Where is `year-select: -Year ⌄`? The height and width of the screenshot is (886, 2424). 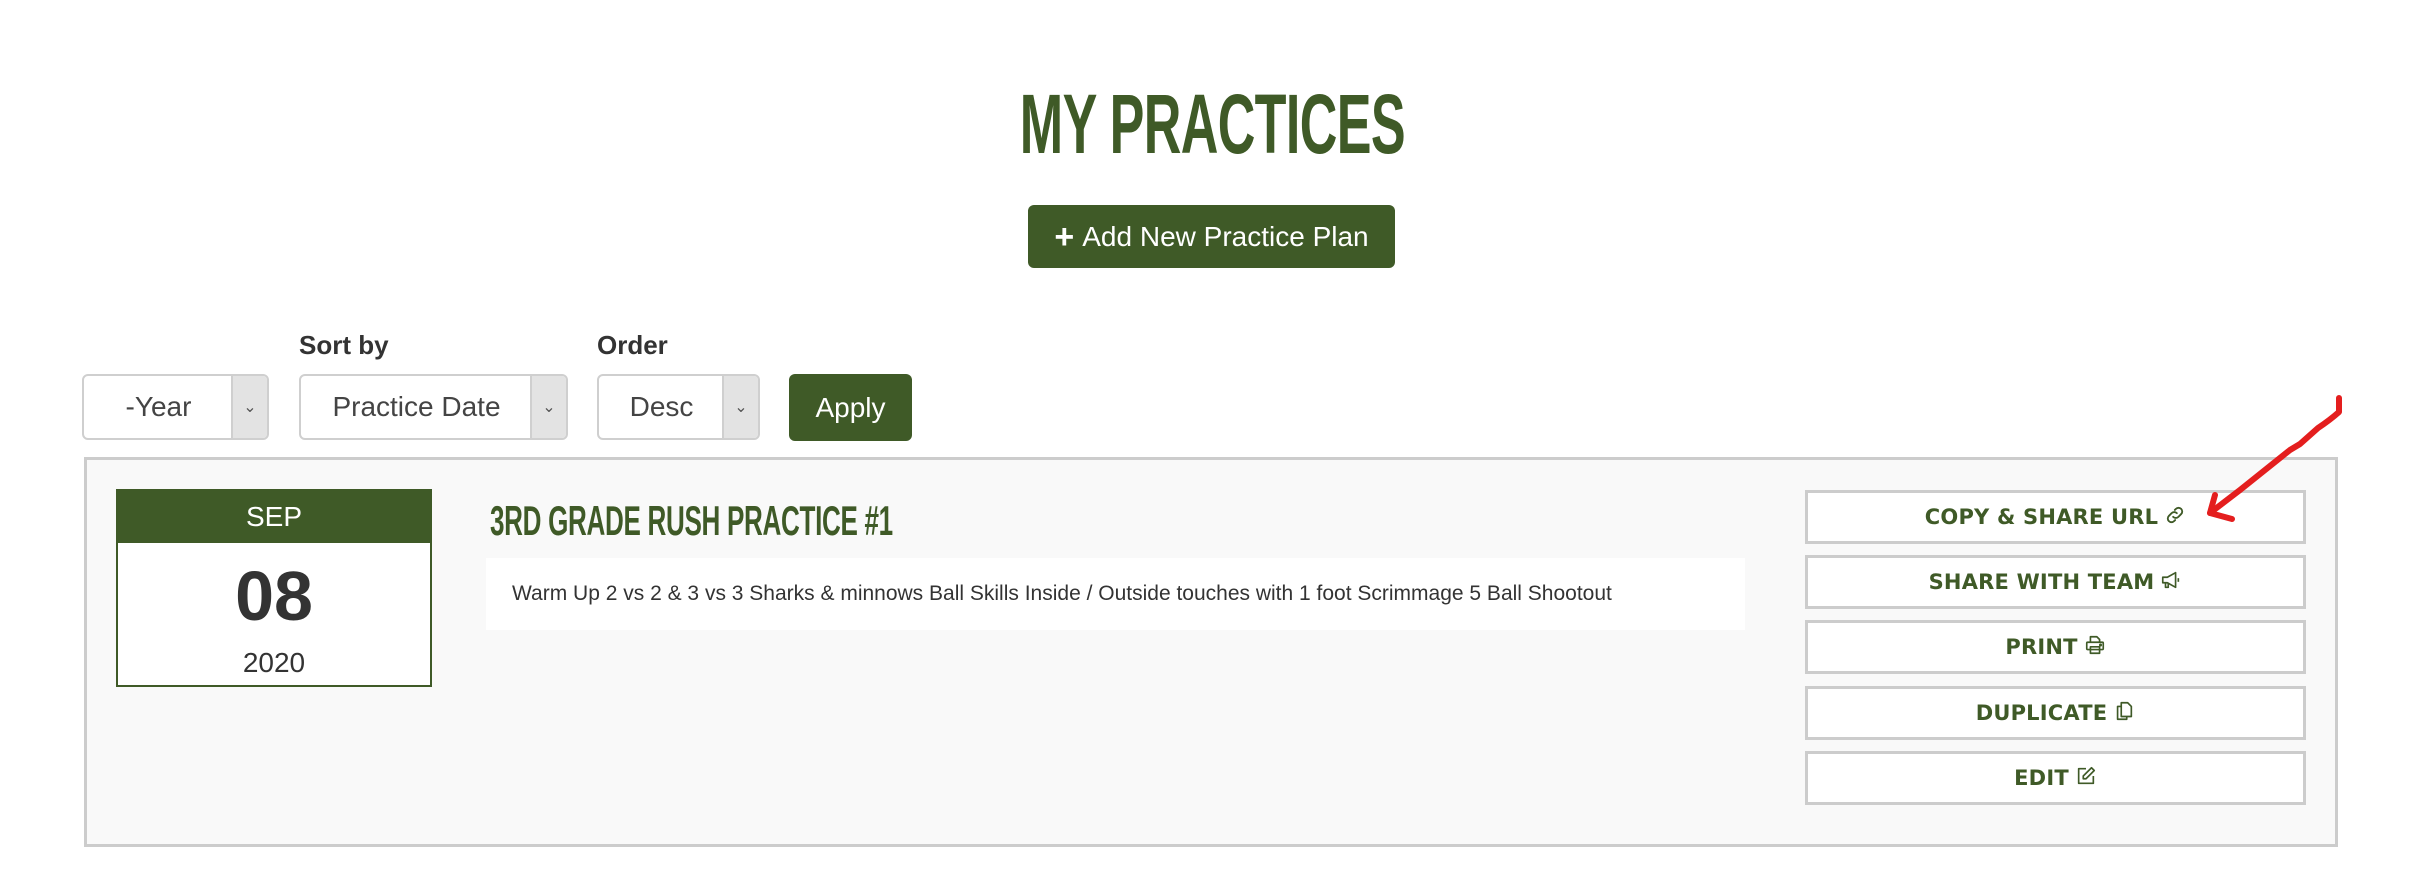 year-select: -Year ⌄ is located at coordinates (175, 407).